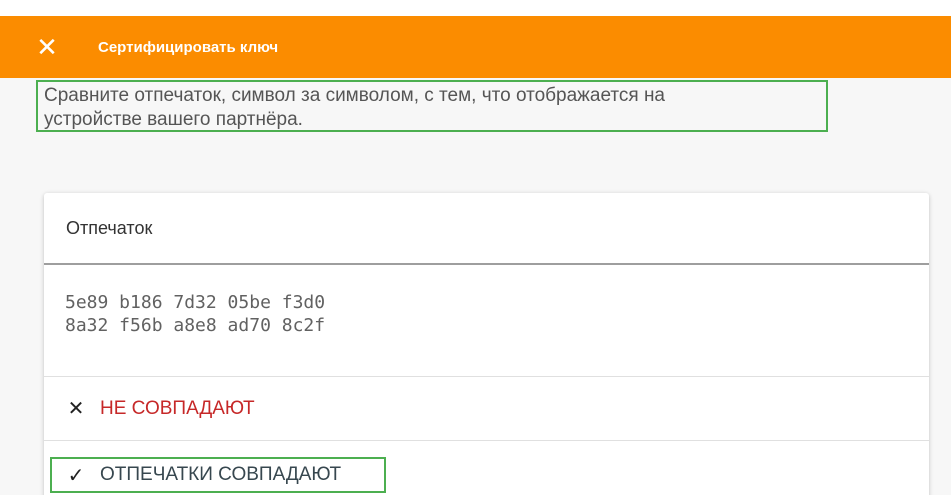  Describe the element at coordinates (475, 8) in the screenshot. I see `status-strip` at that location.